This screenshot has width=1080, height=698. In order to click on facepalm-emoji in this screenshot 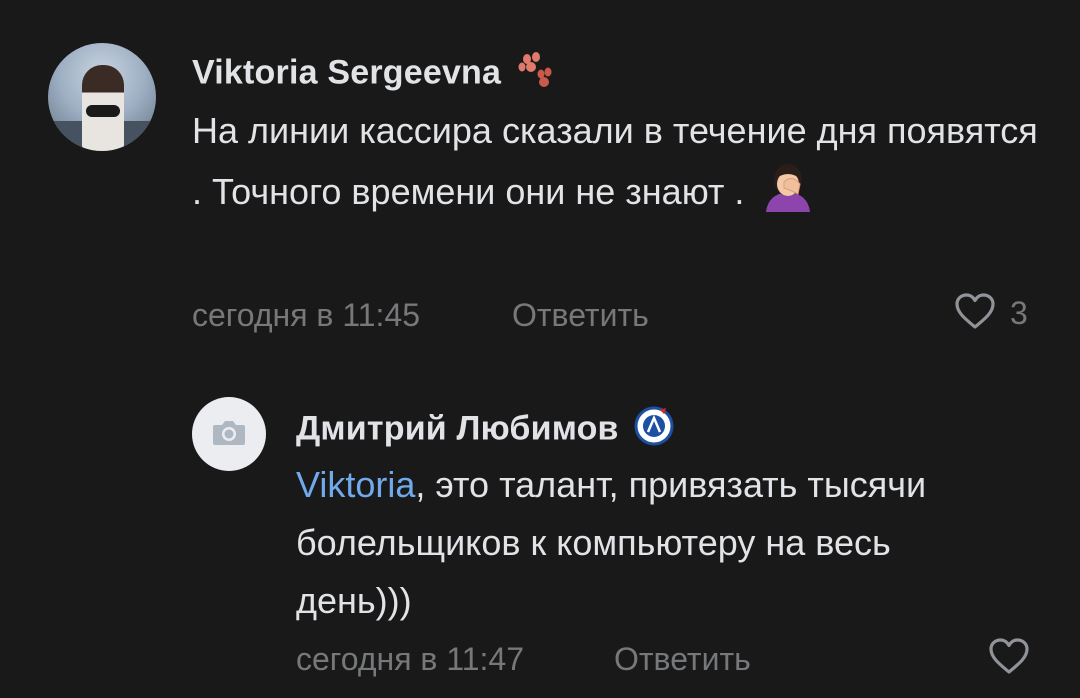, I will do `click(788, 194)`.